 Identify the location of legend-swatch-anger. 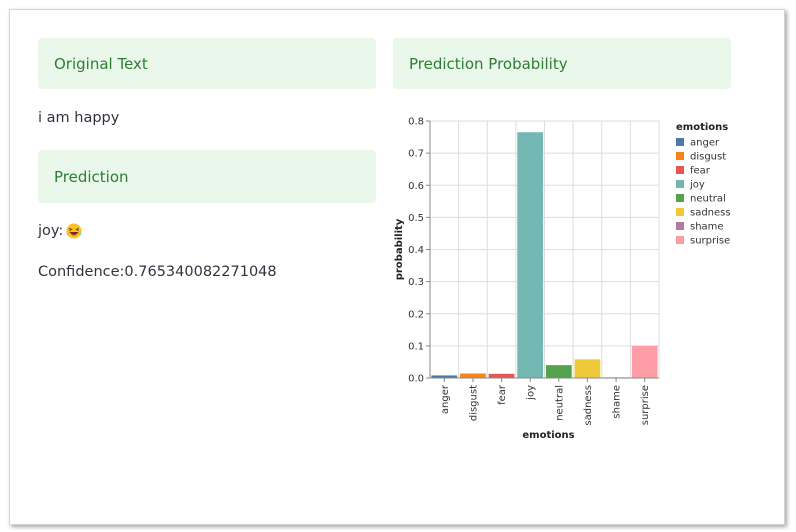
(680, 142).